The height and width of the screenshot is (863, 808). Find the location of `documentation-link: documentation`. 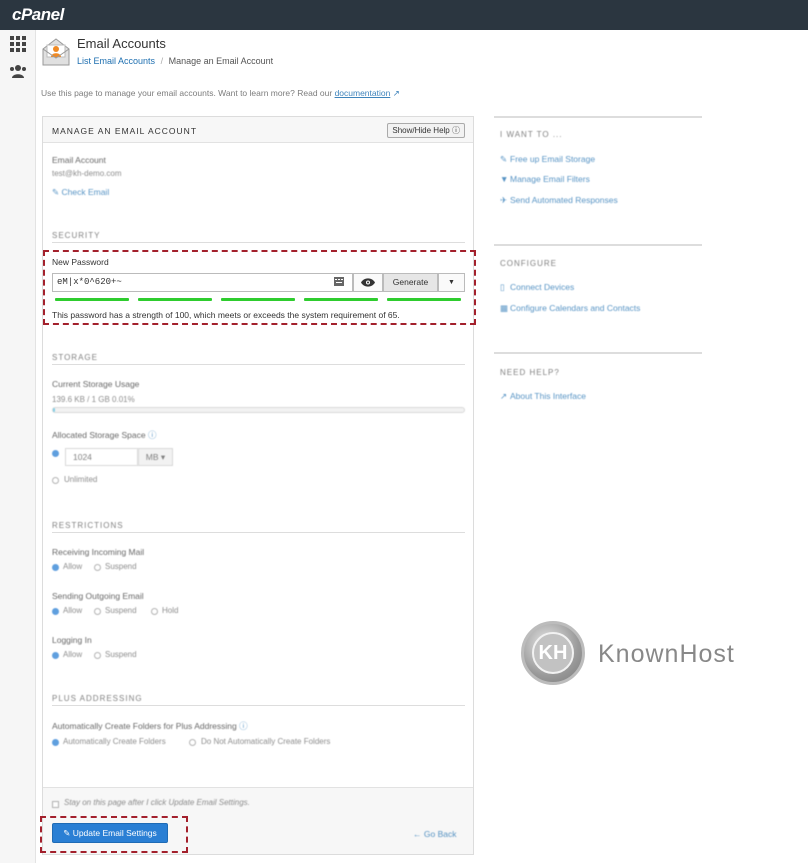

documentation-link: documentation is located at coordinates (363, 93).